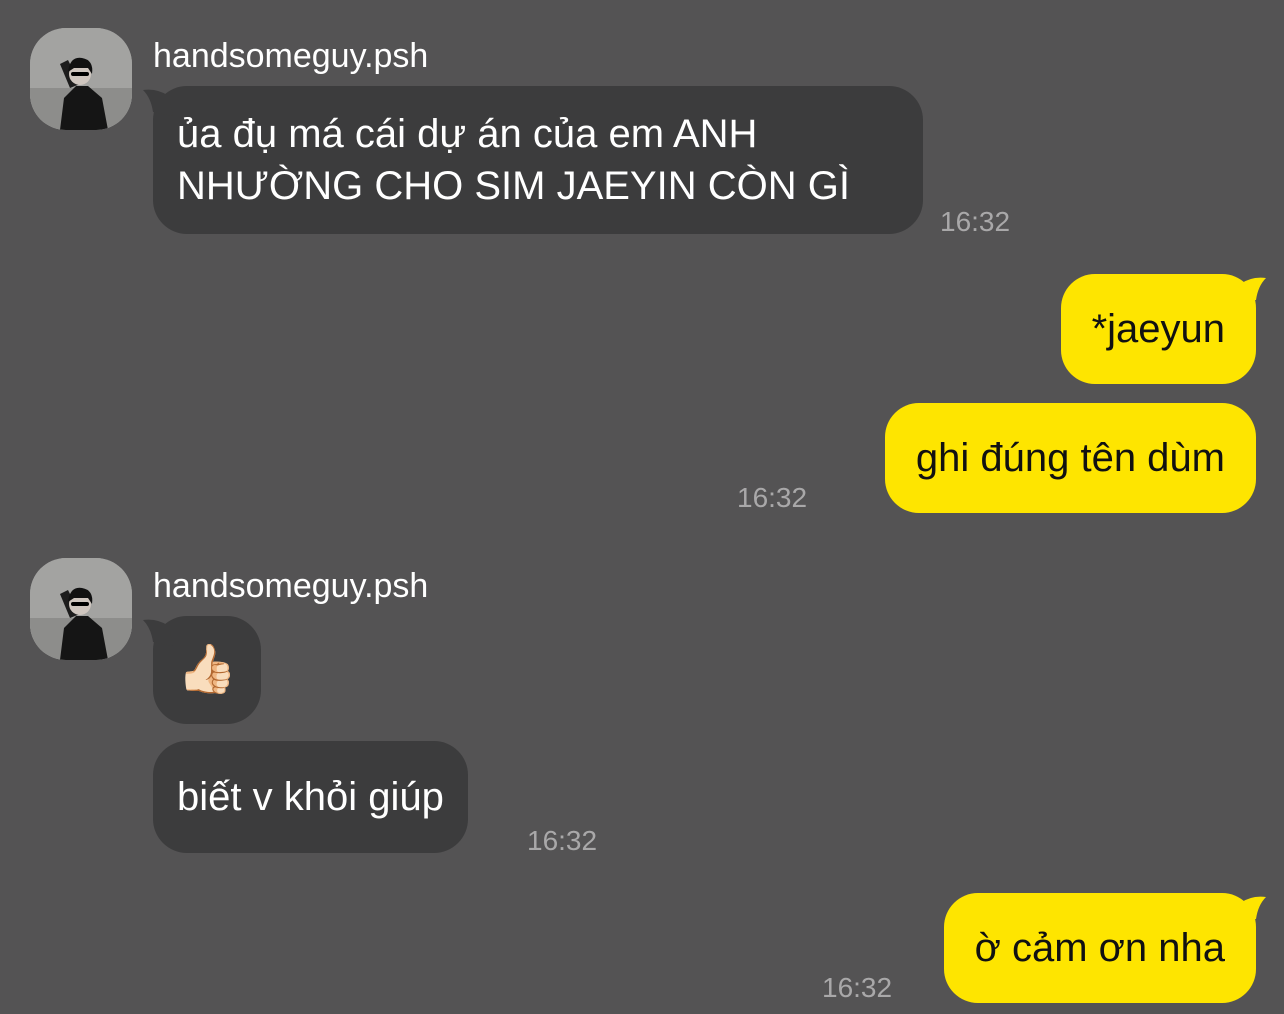 The image size is (1284, 1014). Describe the element at coordinates (1158, 329) in the screenshot. I see `message-text: *jaeyun` at that location.